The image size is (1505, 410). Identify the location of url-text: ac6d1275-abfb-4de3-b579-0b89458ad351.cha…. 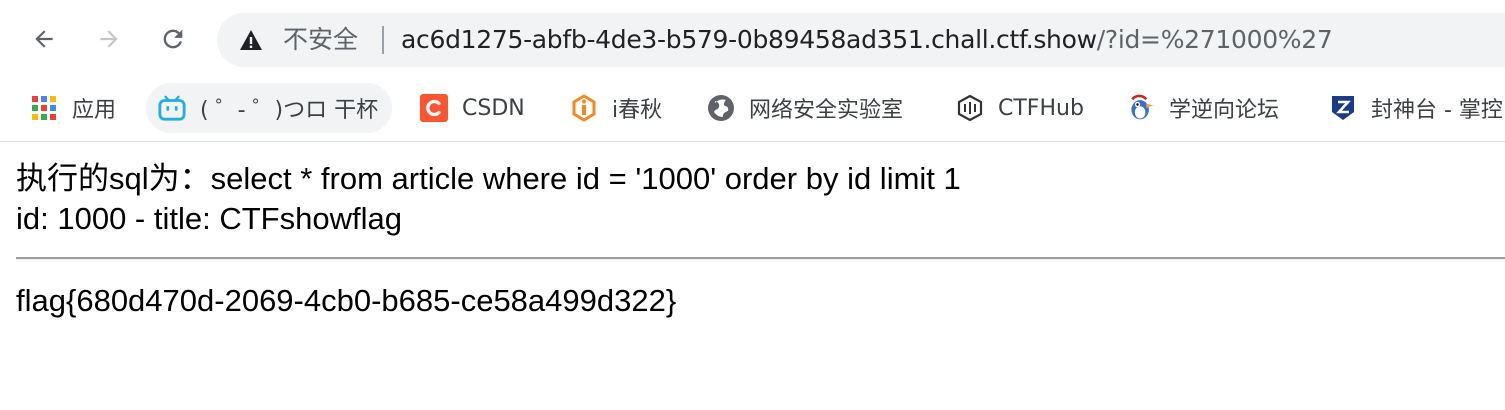
(867, 40).